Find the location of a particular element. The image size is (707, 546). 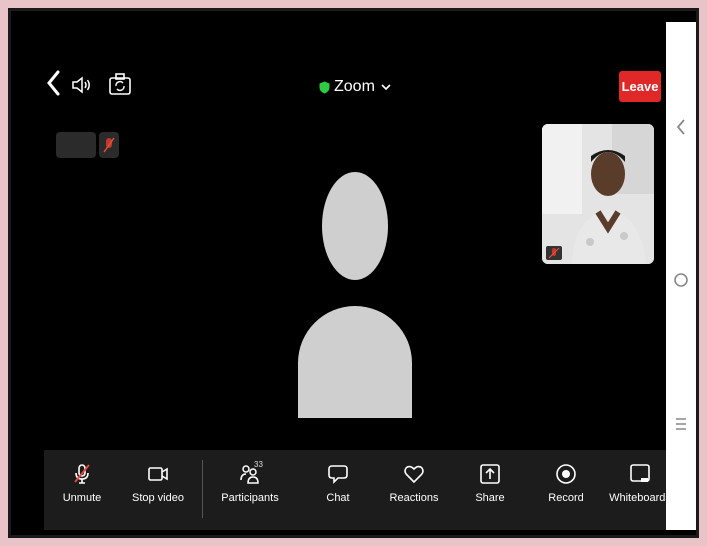

share-button: Share is located at coordinates (490, 483).